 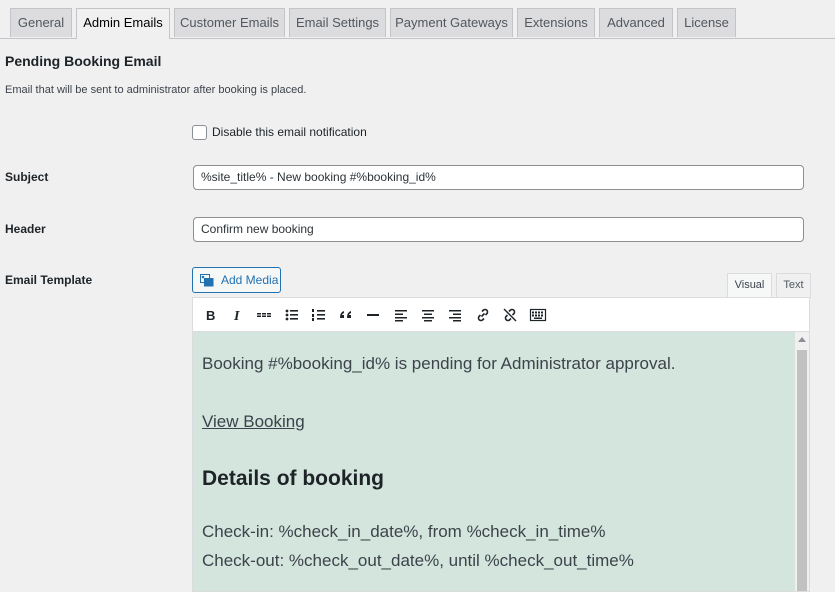 What do you see at coordinates (373, 315) in the screenshot?
I see `horizontal-line-icon` at bounding box center [373, 315].